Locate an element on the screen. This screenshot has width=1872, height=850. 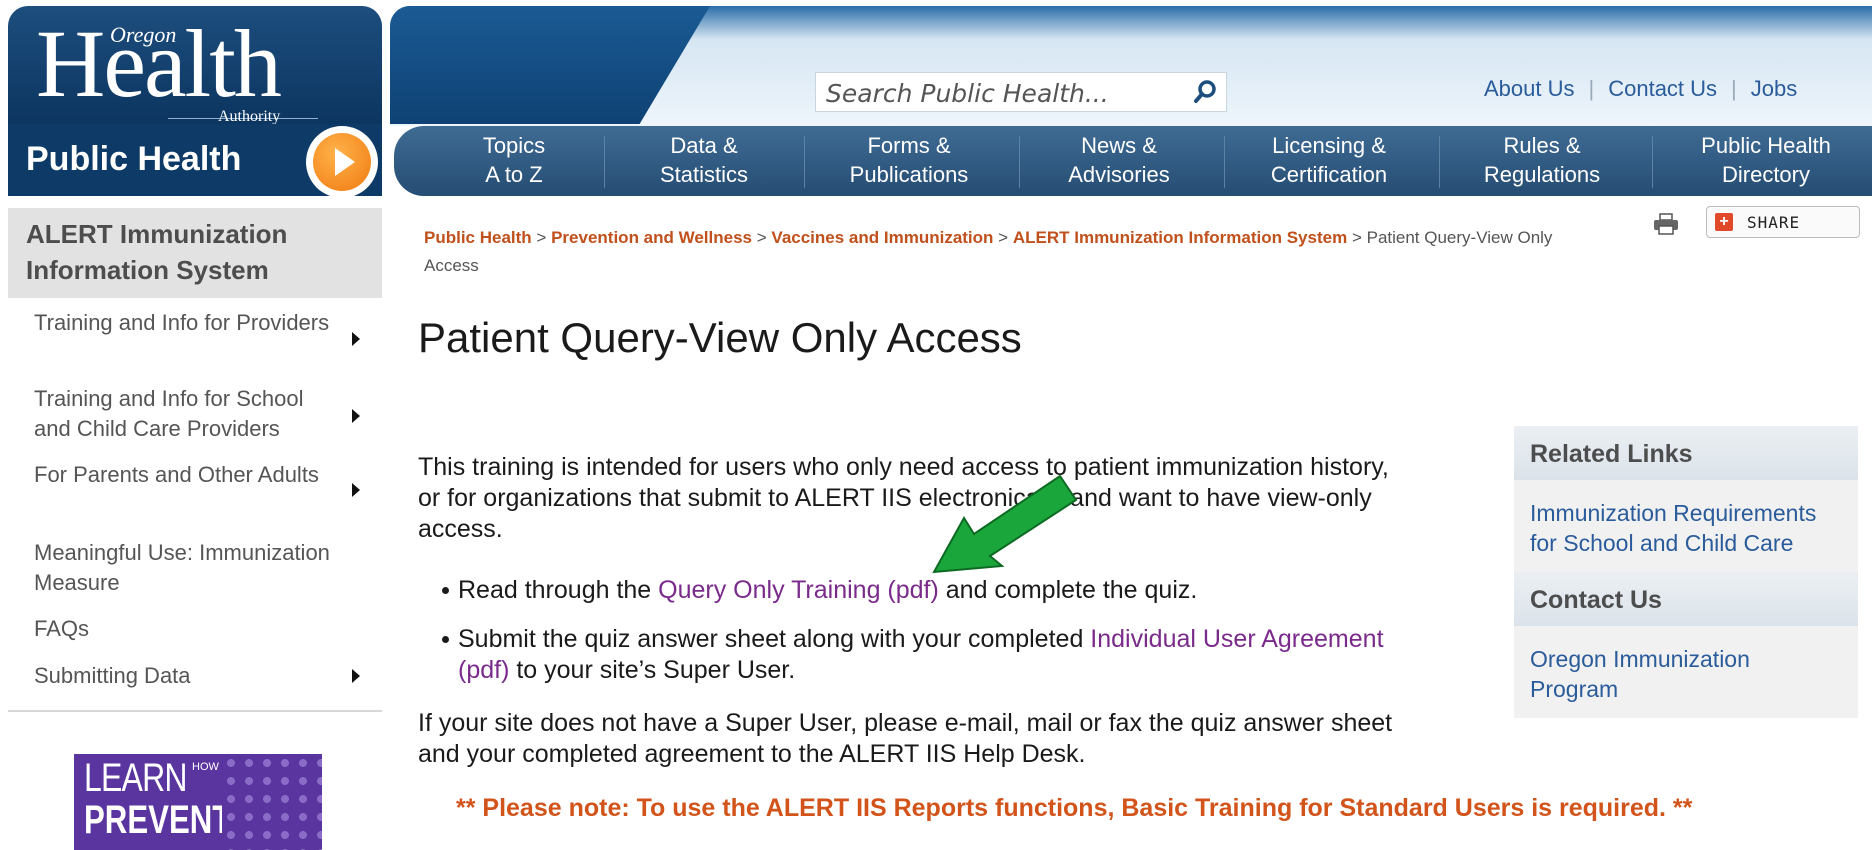
logo-authority-word: Authority is located at coordinates (249, 116).